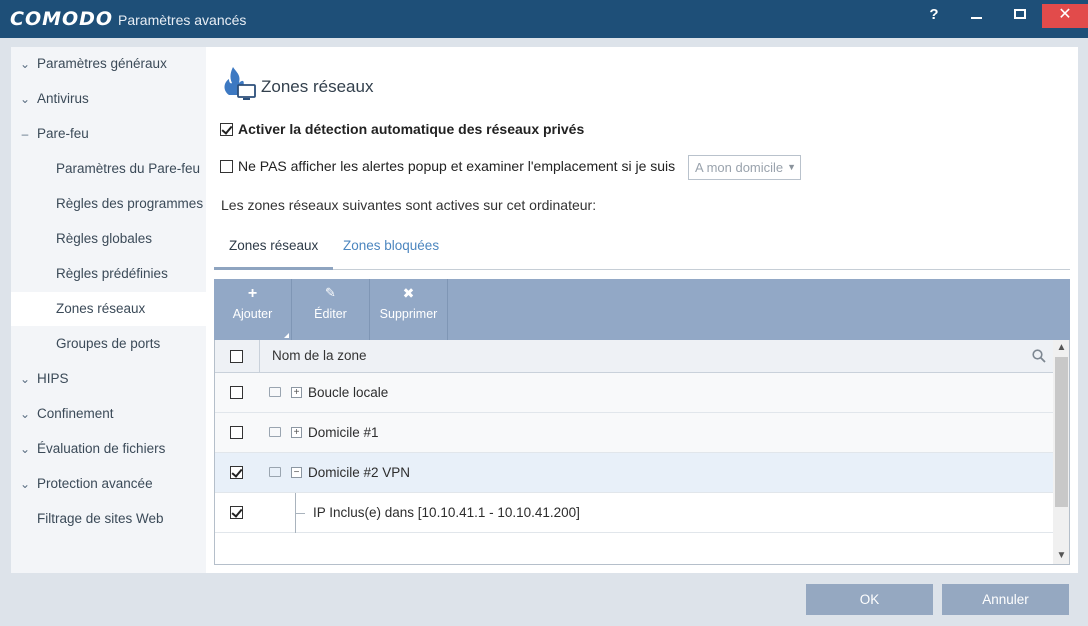 This screenshot has width=1088, height=626. What do you see at coordinates (634, 473) in the screenshot?
I see `table-row: − Domicile #2 VPN` at bounding box center [634, 473].